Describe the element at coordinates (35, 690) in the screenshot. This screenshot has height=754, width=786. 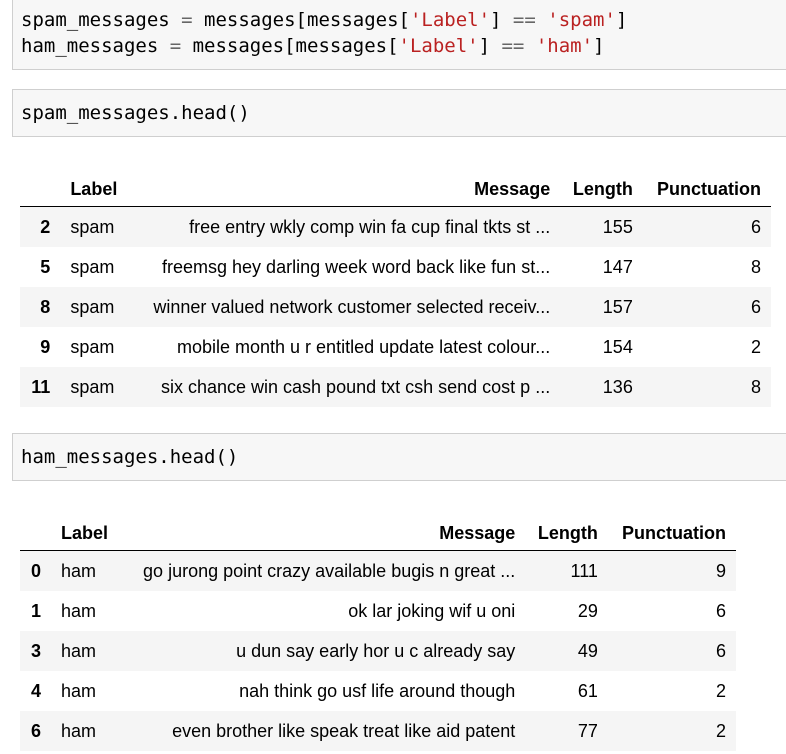
I see `row-index: 4` at that location.